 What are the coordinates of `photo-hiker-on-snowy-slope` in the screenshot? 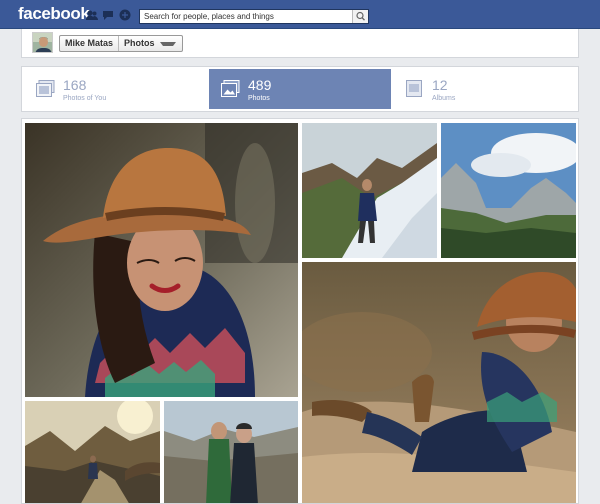 It's located at (369, 190).